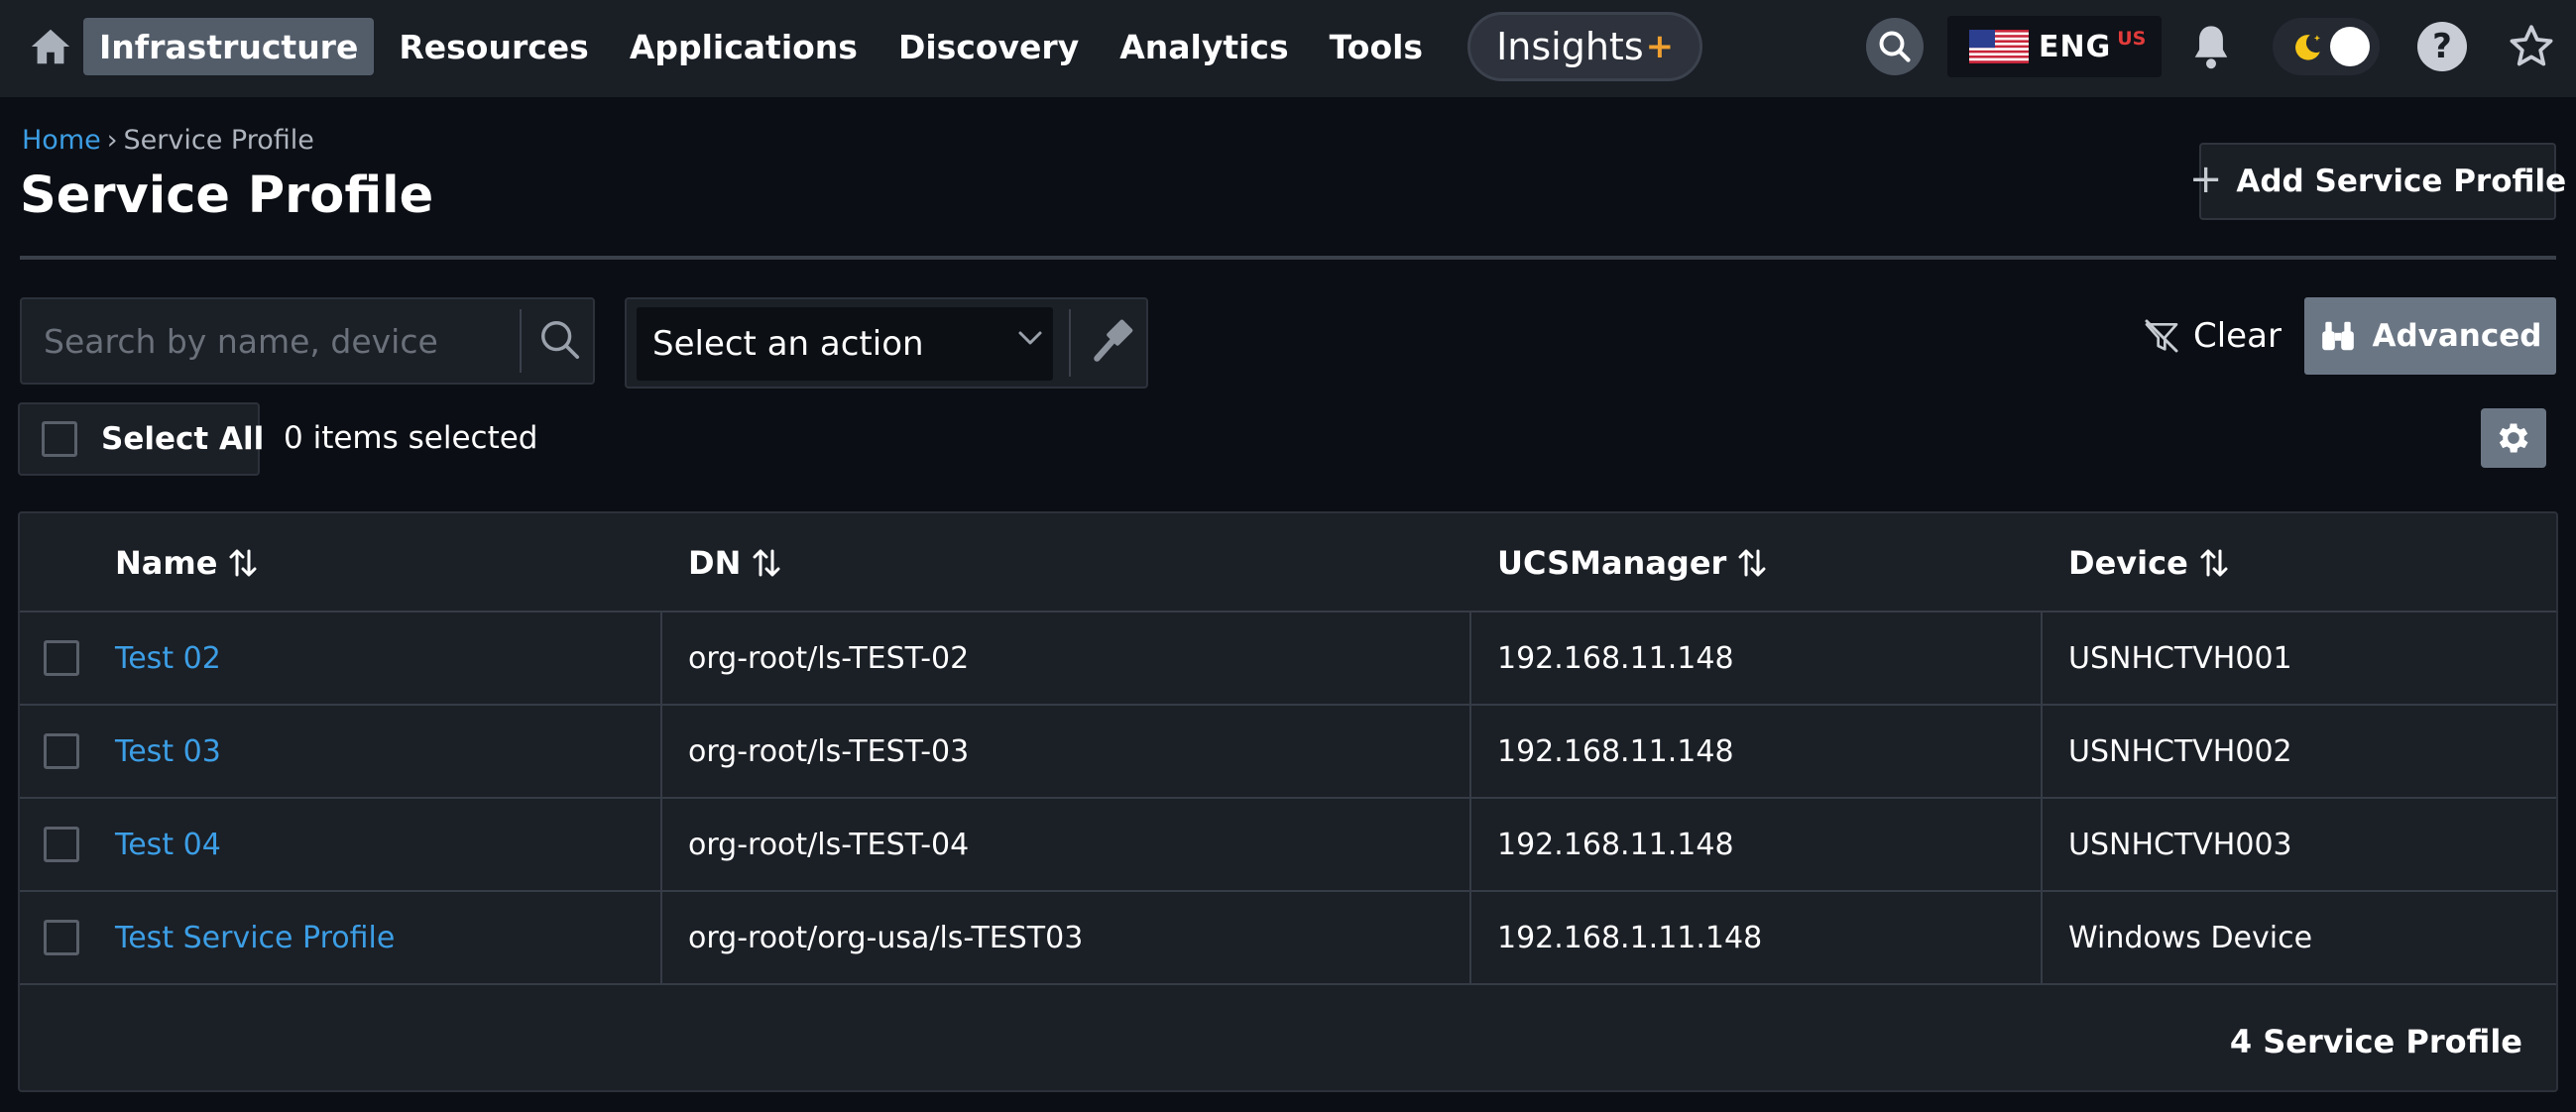 This screenshot has width=2576, height=1112. I want to click on search-submit-button, so click(560, 340).